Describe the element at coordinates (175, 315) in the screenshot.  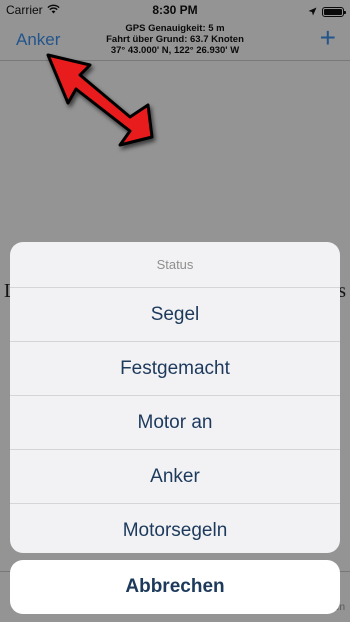
I see `option-segel: Segel` at that location.